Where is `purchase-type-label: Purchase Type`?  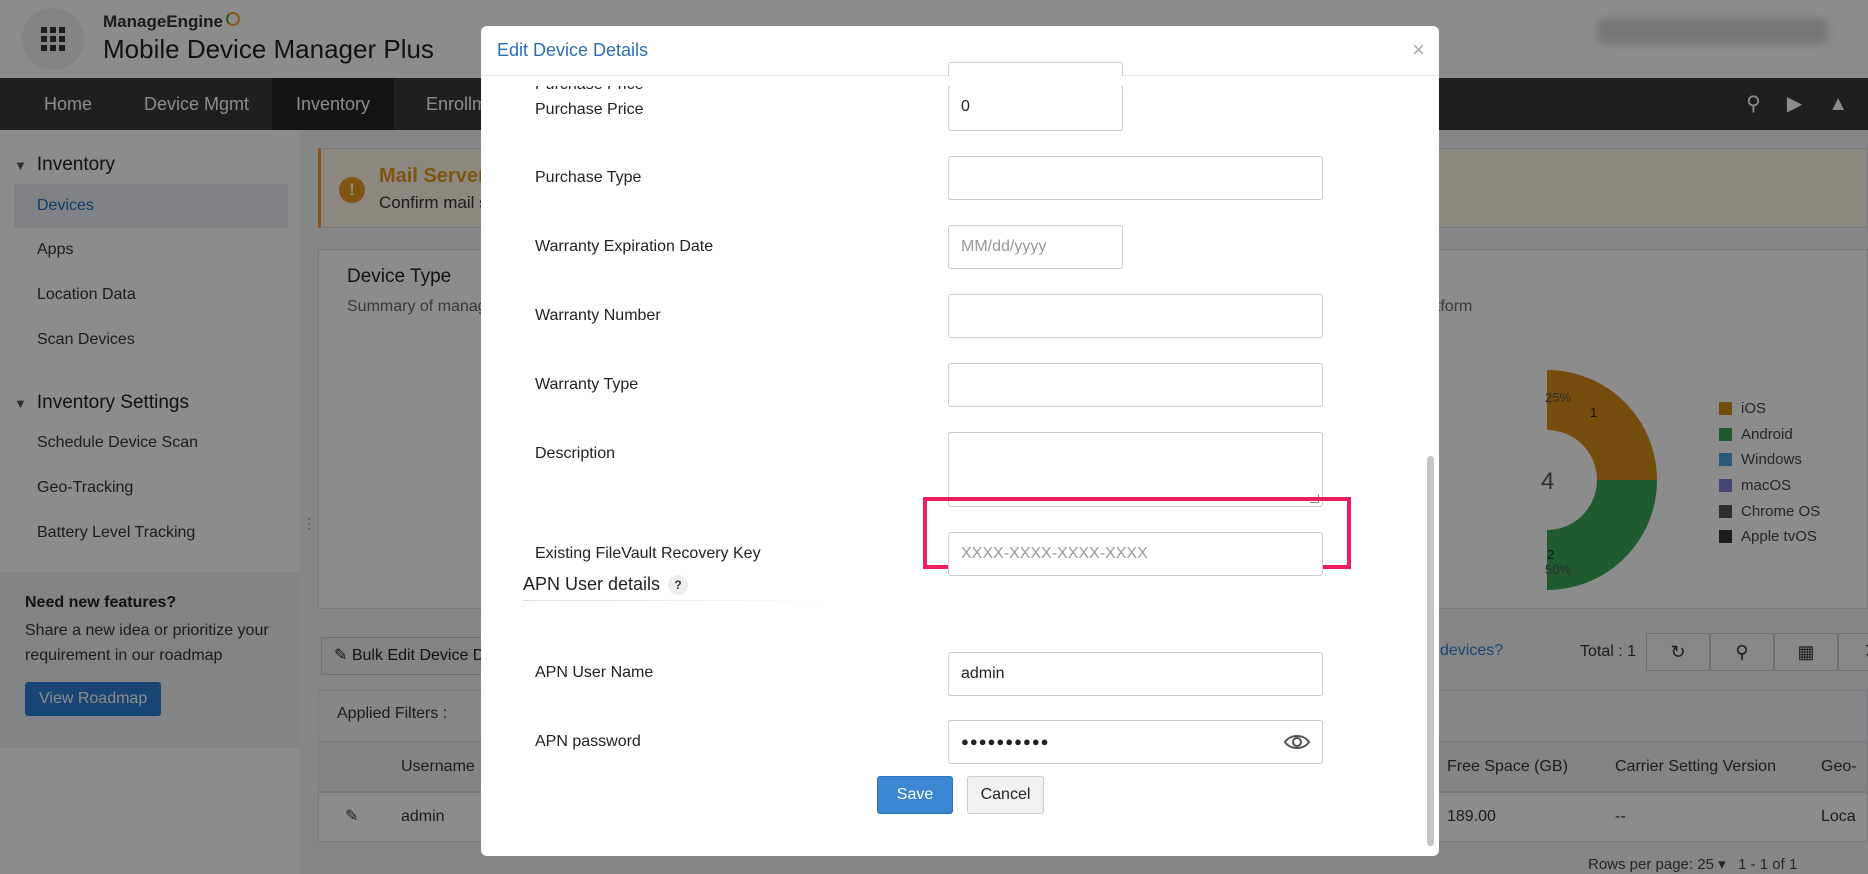
purchase-type-label: Purchase Type is located at coordinates (588, 177).